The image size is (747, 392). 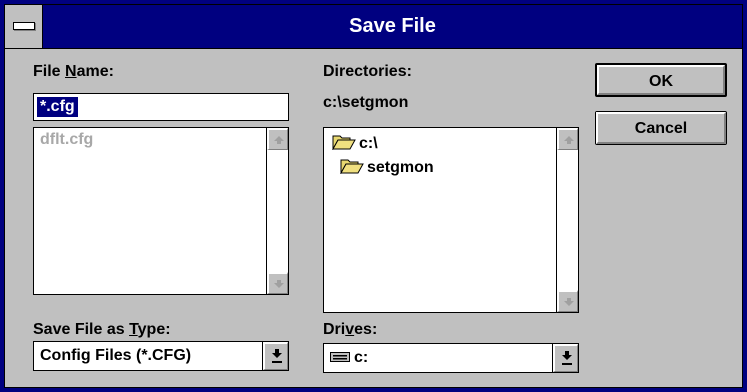 What do you see at coordinates (161, 211) in the screenshot?
I see `file-list: dflt.cfg` at bounding box center [161, 211].